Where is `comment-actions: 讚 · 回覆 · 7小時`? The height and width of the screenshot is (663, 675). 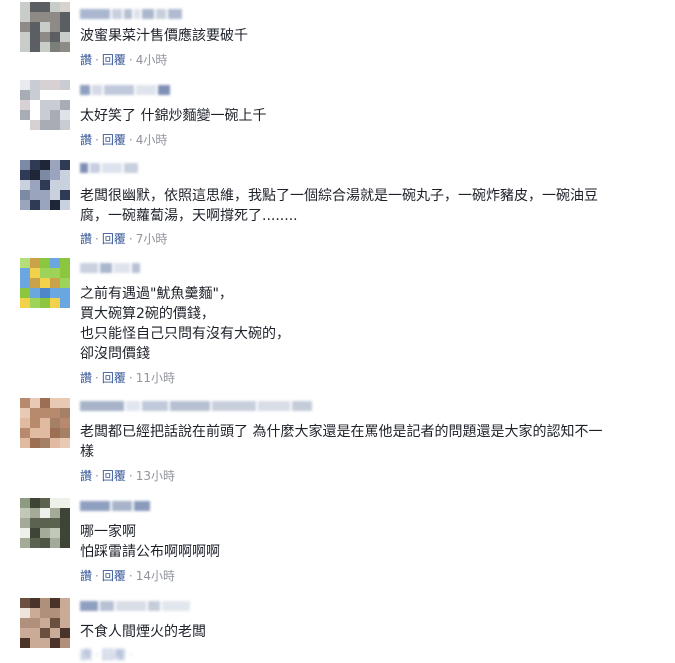 comment-actions: 讚 · 回覆 · 7小時 is located at coordinates (123, 239).